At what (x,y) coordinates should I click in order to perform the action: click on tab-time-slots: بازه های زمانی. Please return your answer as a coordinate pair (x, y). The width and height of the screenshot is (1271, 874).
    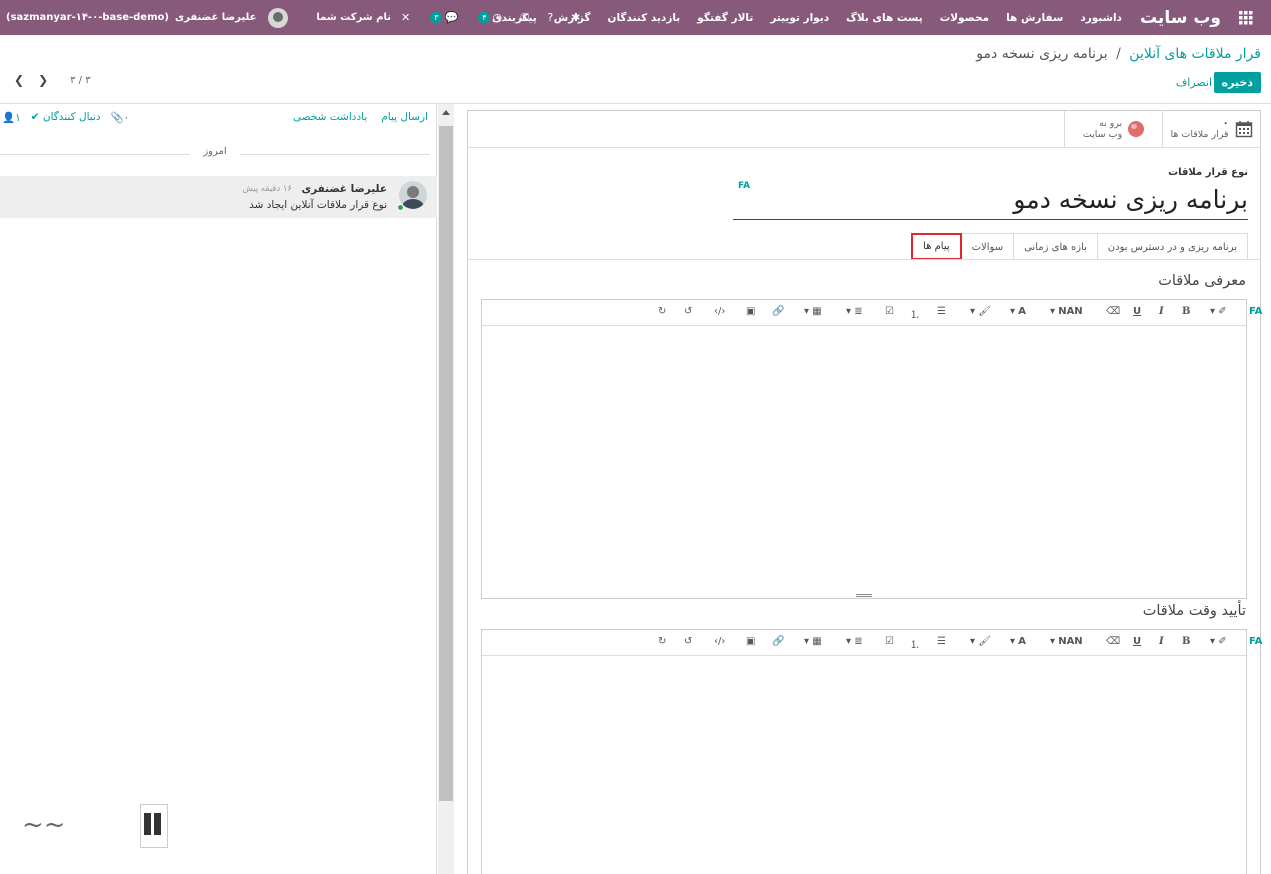
    Looking at the image, I should click on (1055, 246).